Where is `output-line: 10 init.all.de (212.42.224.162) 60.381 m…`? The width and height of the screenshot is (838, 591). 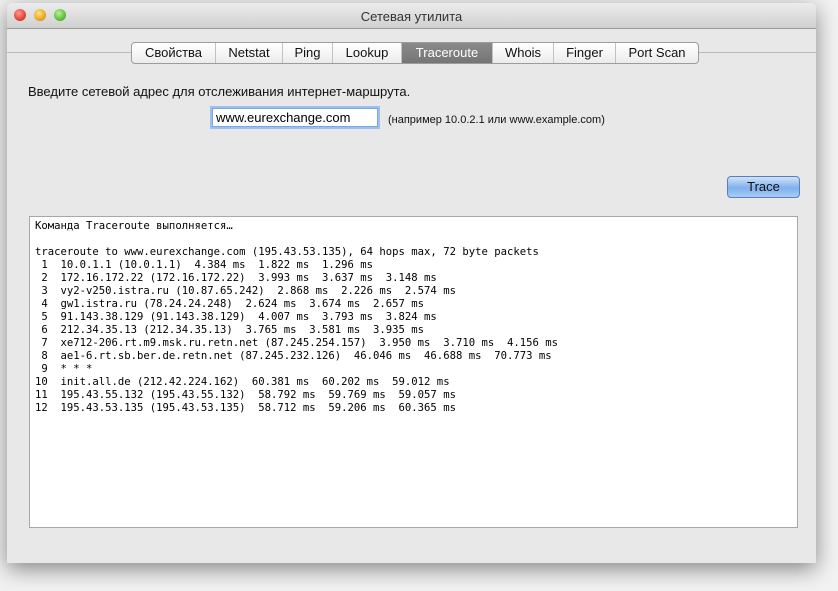
output-line: 10 init.all.de (212.42.224.162) 60.381 m… is located at coordinates (242, 382).